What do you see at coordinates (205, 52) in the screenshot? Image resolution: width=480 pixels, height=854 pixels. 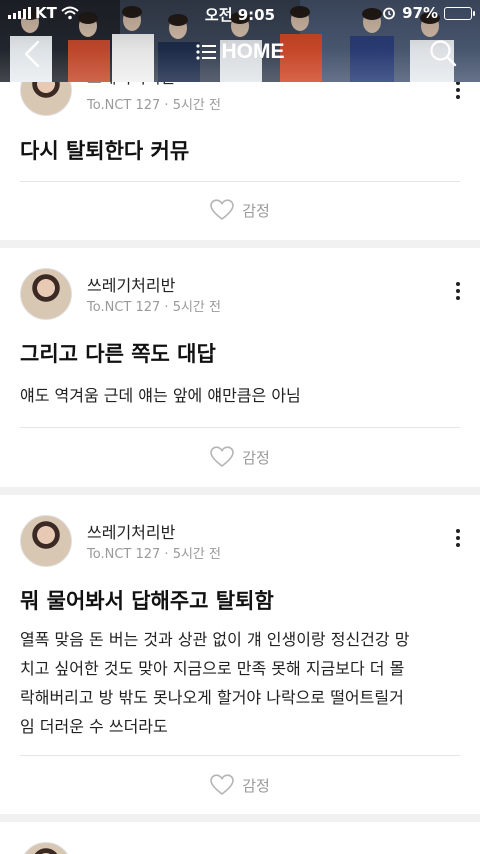 I see `list-icon` at bounding box center [205, 52].